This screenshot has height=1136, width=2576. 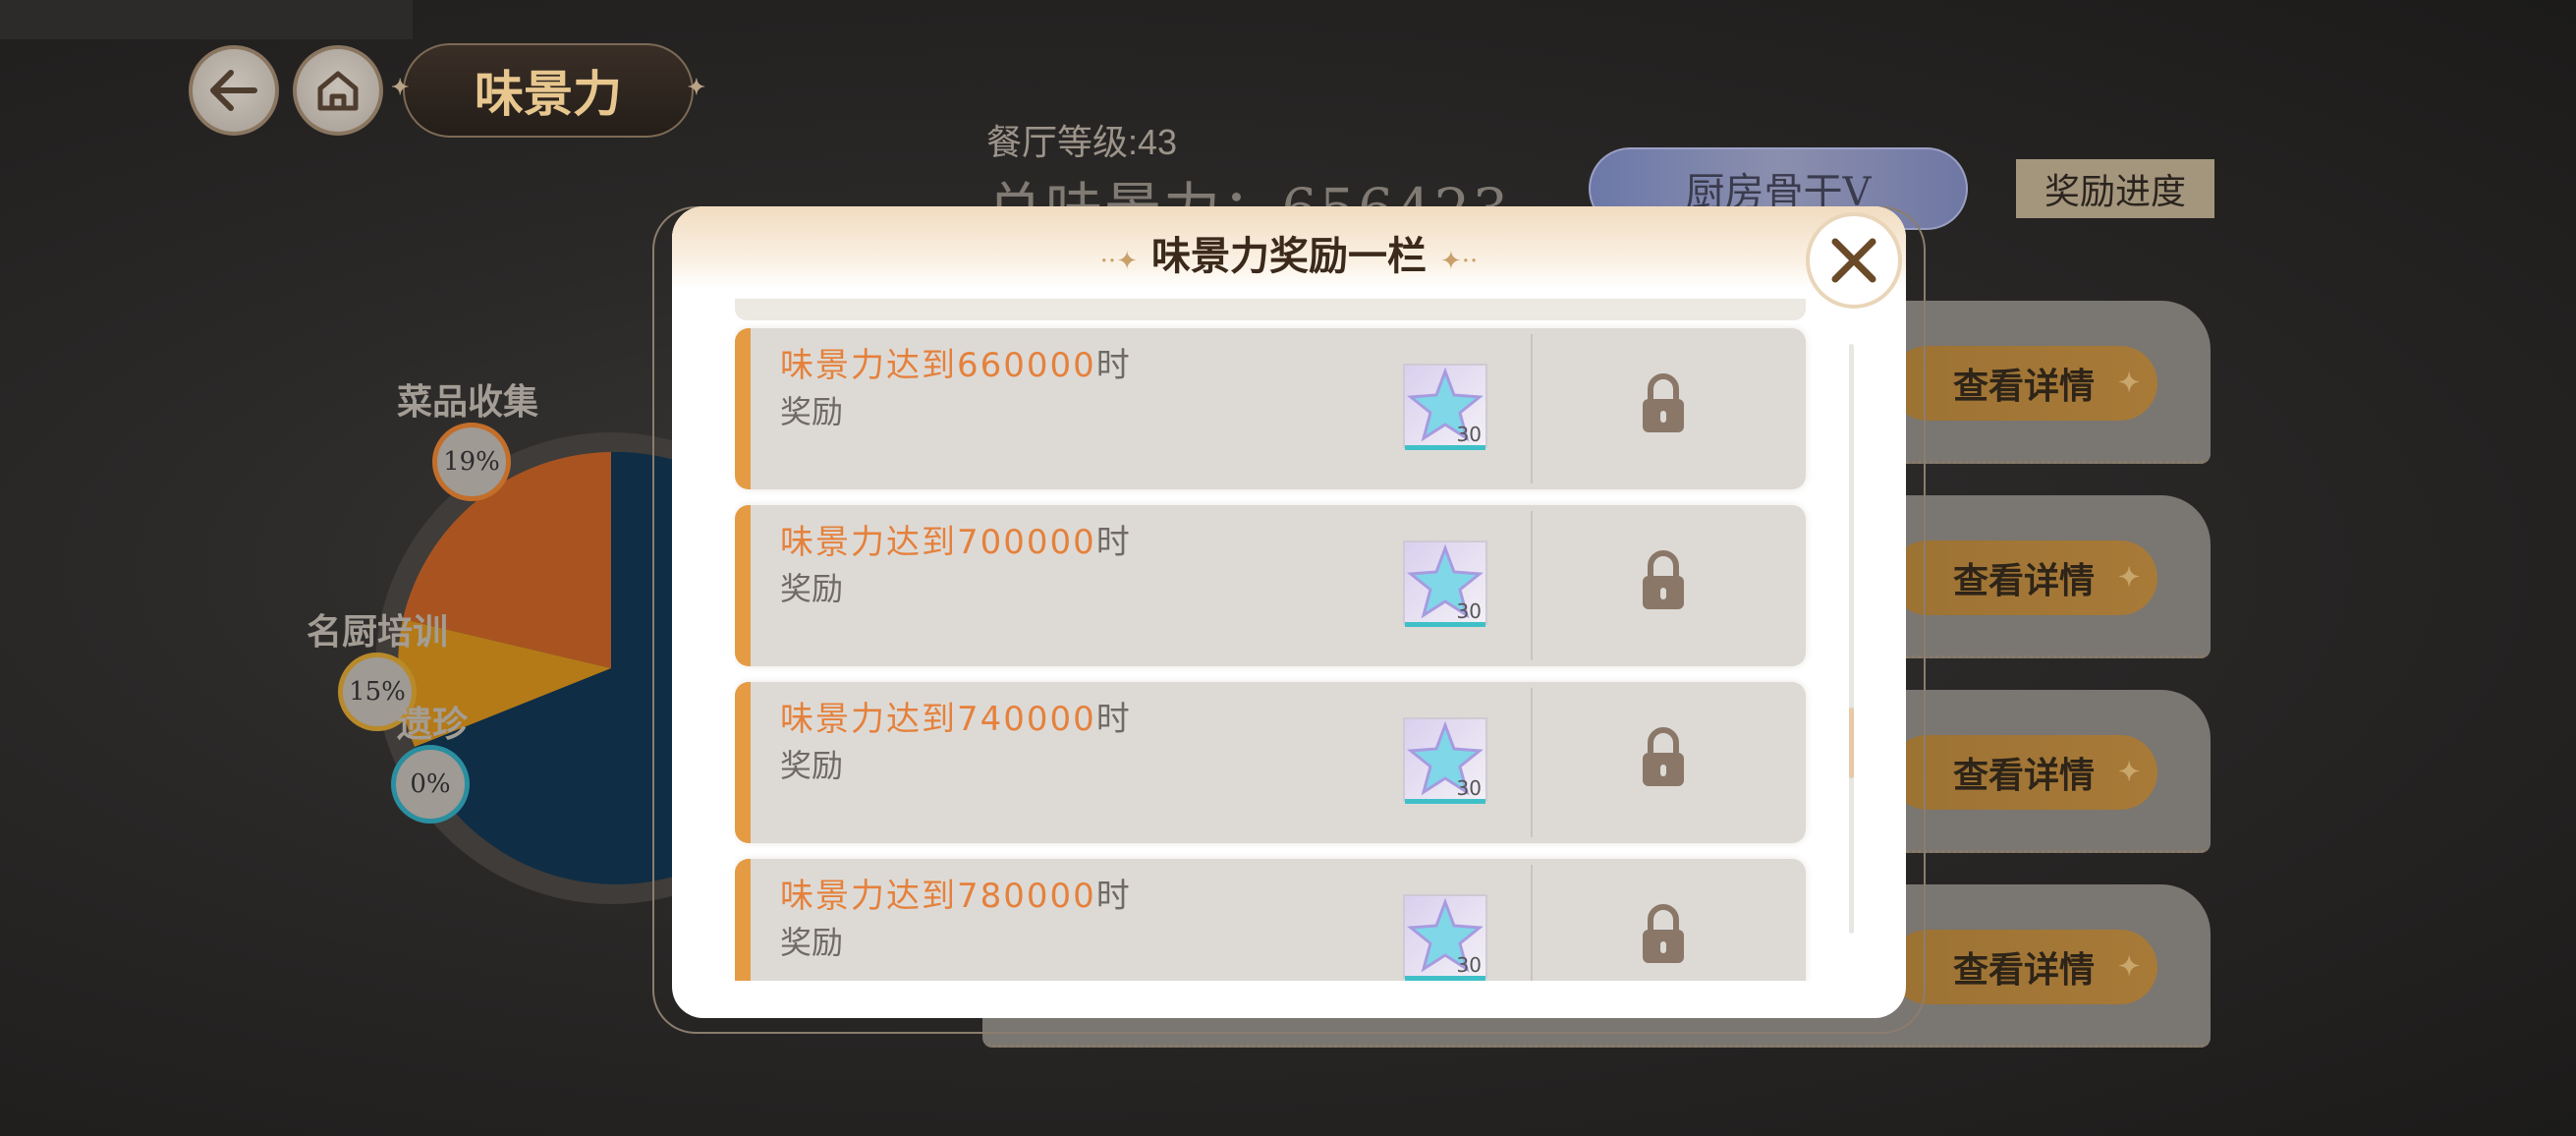 I want to click on reward-row: 味景力达到740000时 奖励 30, so click(x=1270, y=762).